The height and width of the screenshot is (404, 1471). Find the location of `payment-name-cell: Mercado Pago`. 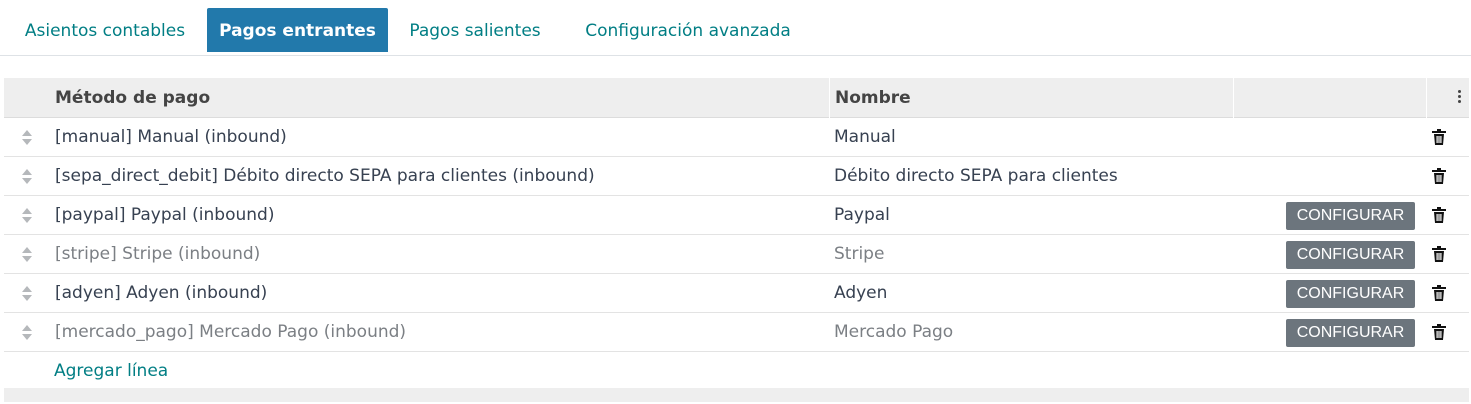

payment-name-cell: Mercado Pago is located at coordinates (893, 332).